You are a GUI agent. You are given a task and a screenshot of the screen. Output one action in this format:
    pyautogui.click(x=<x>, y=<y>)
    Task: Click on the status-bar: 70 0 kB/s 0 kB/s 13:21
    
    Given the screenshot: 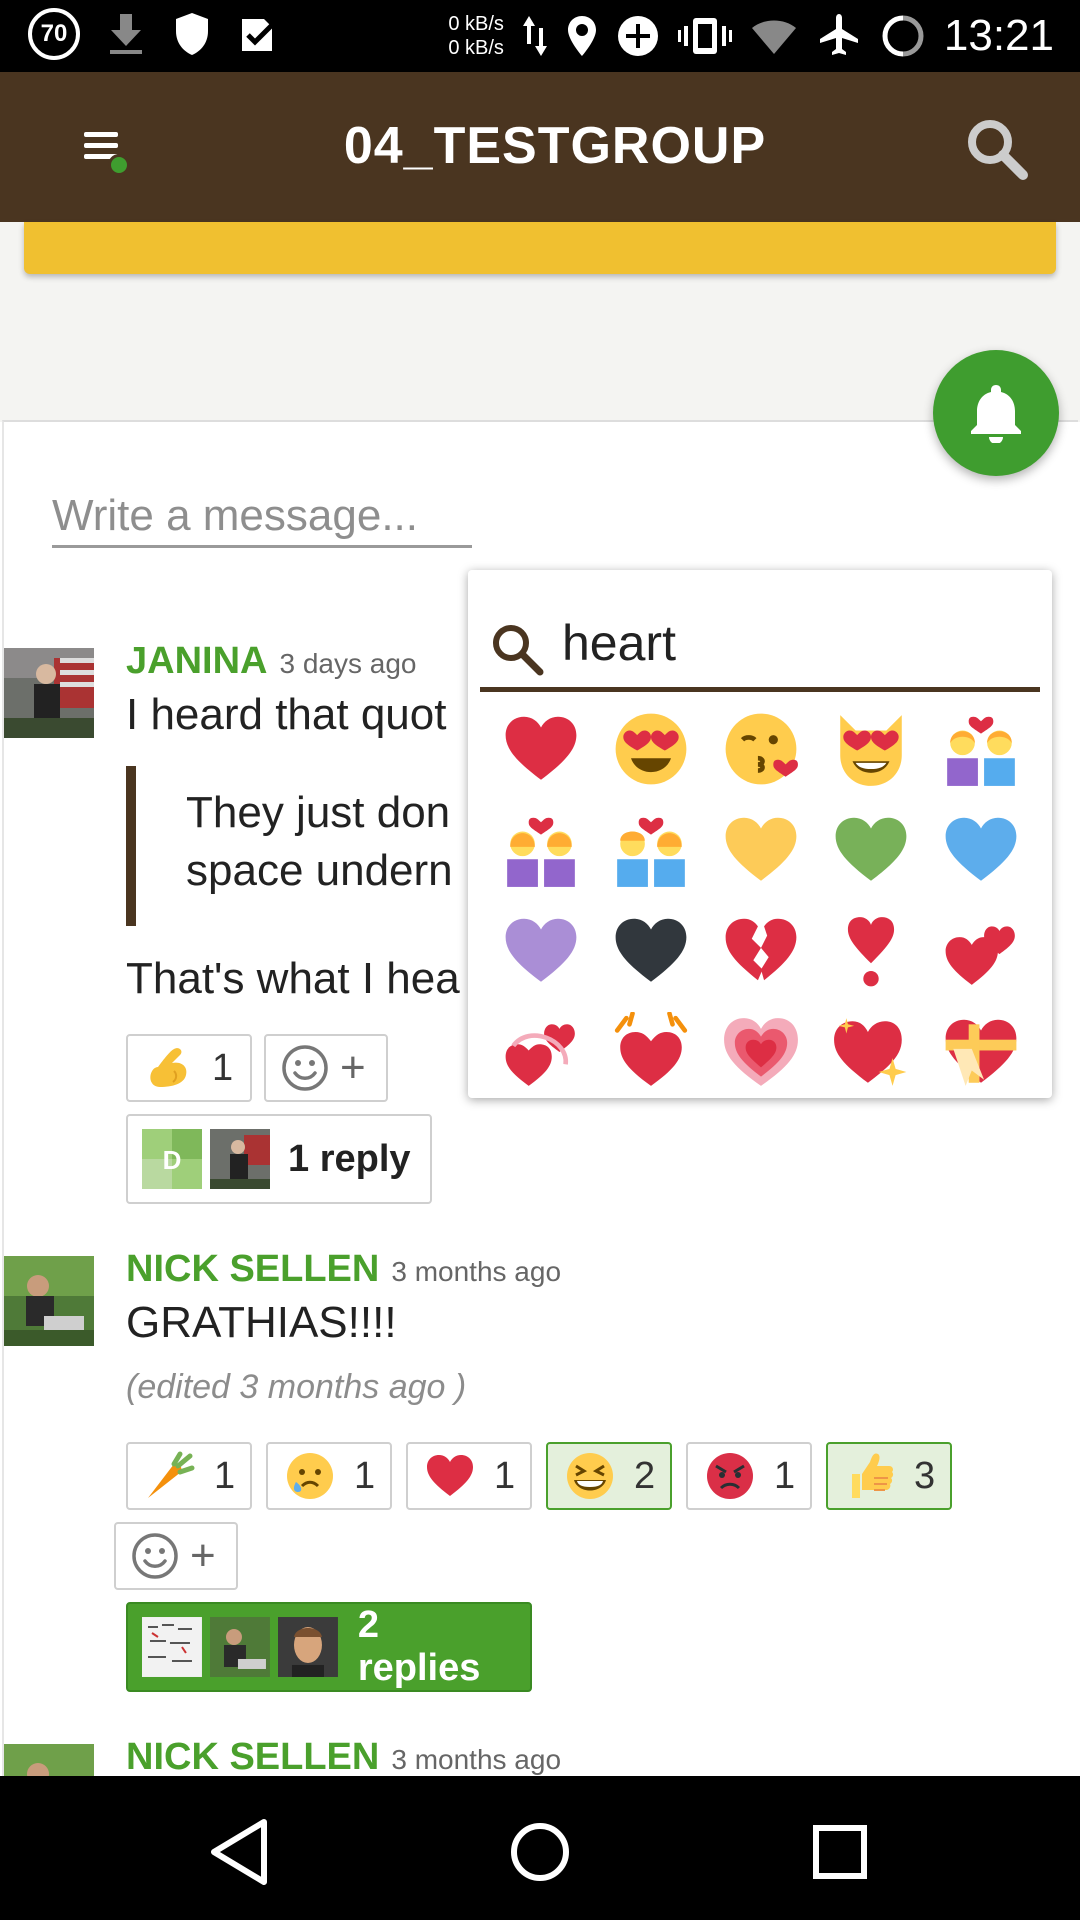 What is the action you would take?
    pyautogui.click(x=540, y=36)
    